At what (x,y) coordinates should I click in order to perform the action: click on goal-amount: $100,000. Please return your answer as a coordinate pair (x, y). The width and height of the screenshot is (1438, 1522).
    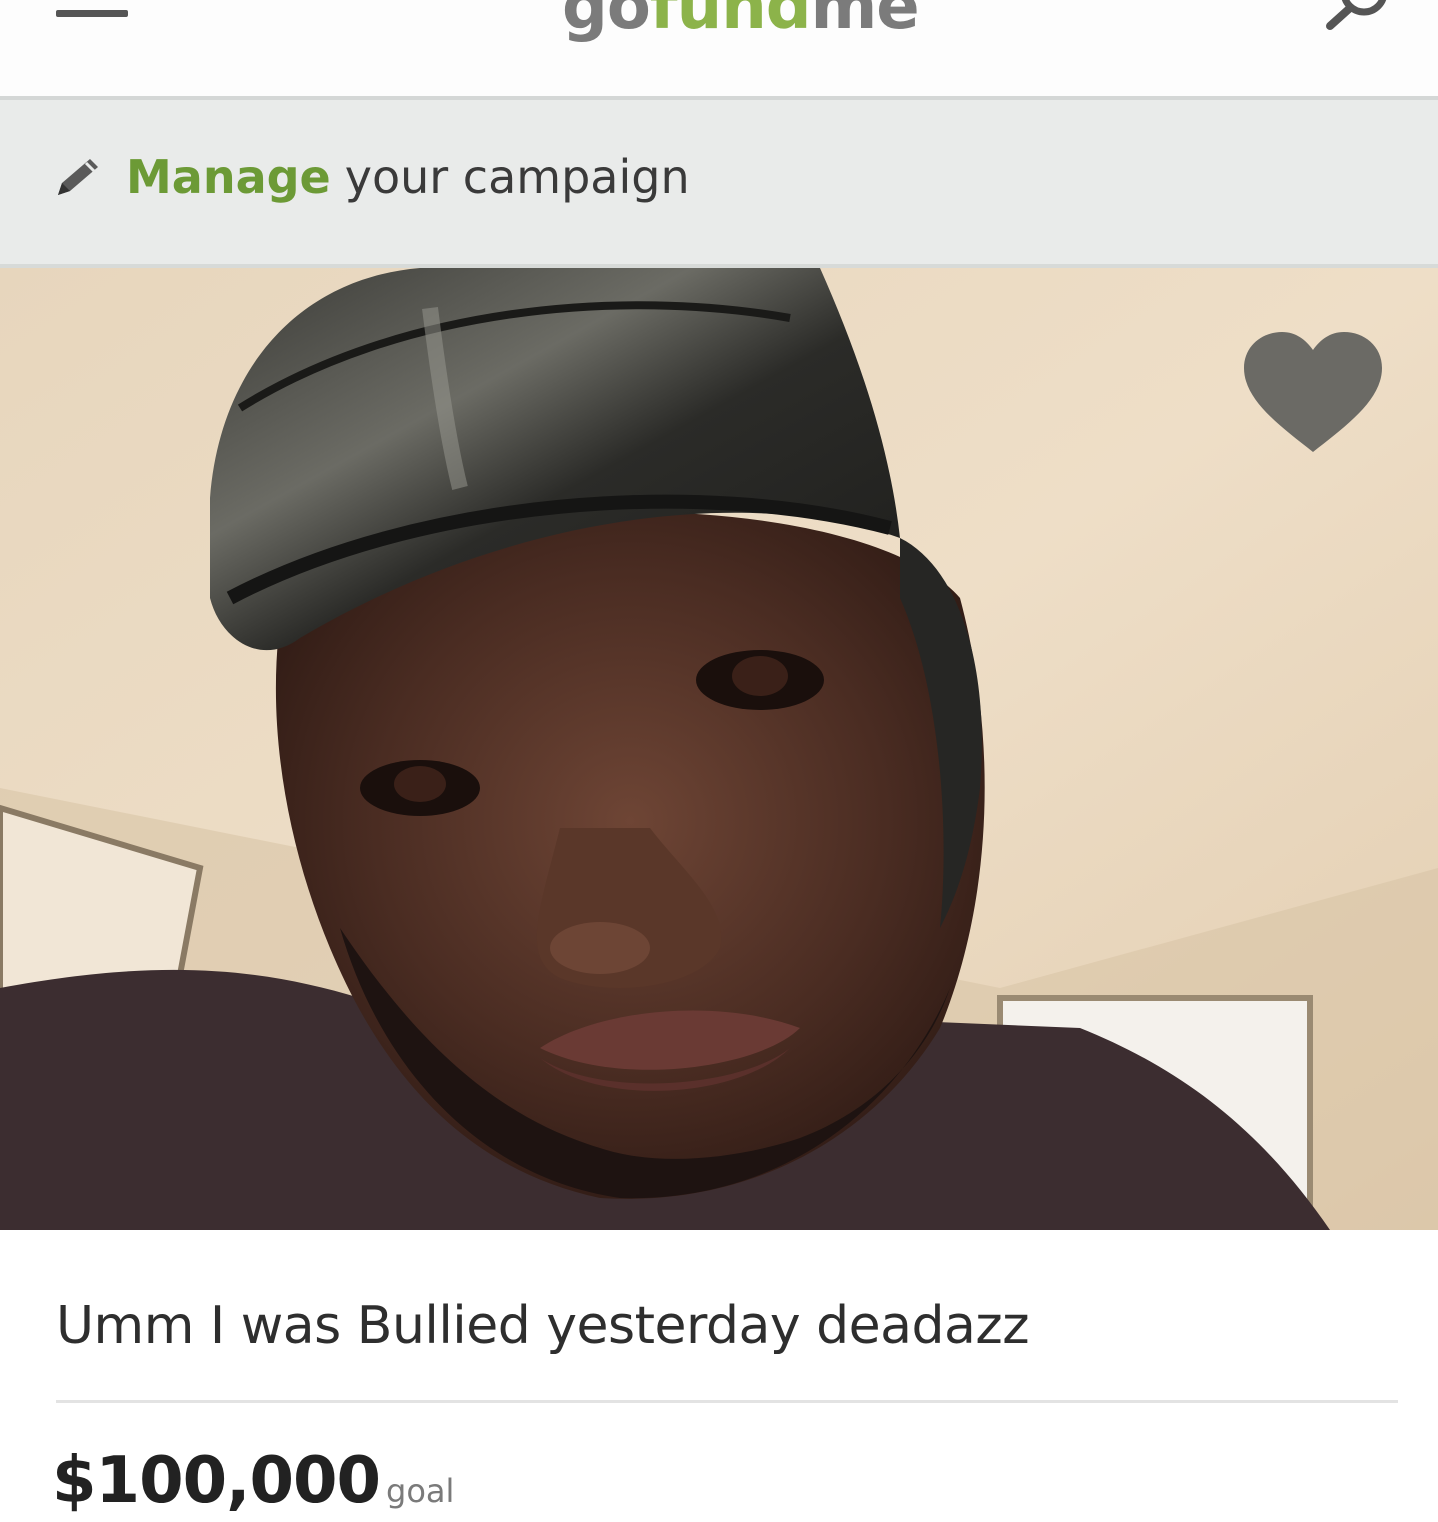
    Looking at the image, I should click on (216, 1481).